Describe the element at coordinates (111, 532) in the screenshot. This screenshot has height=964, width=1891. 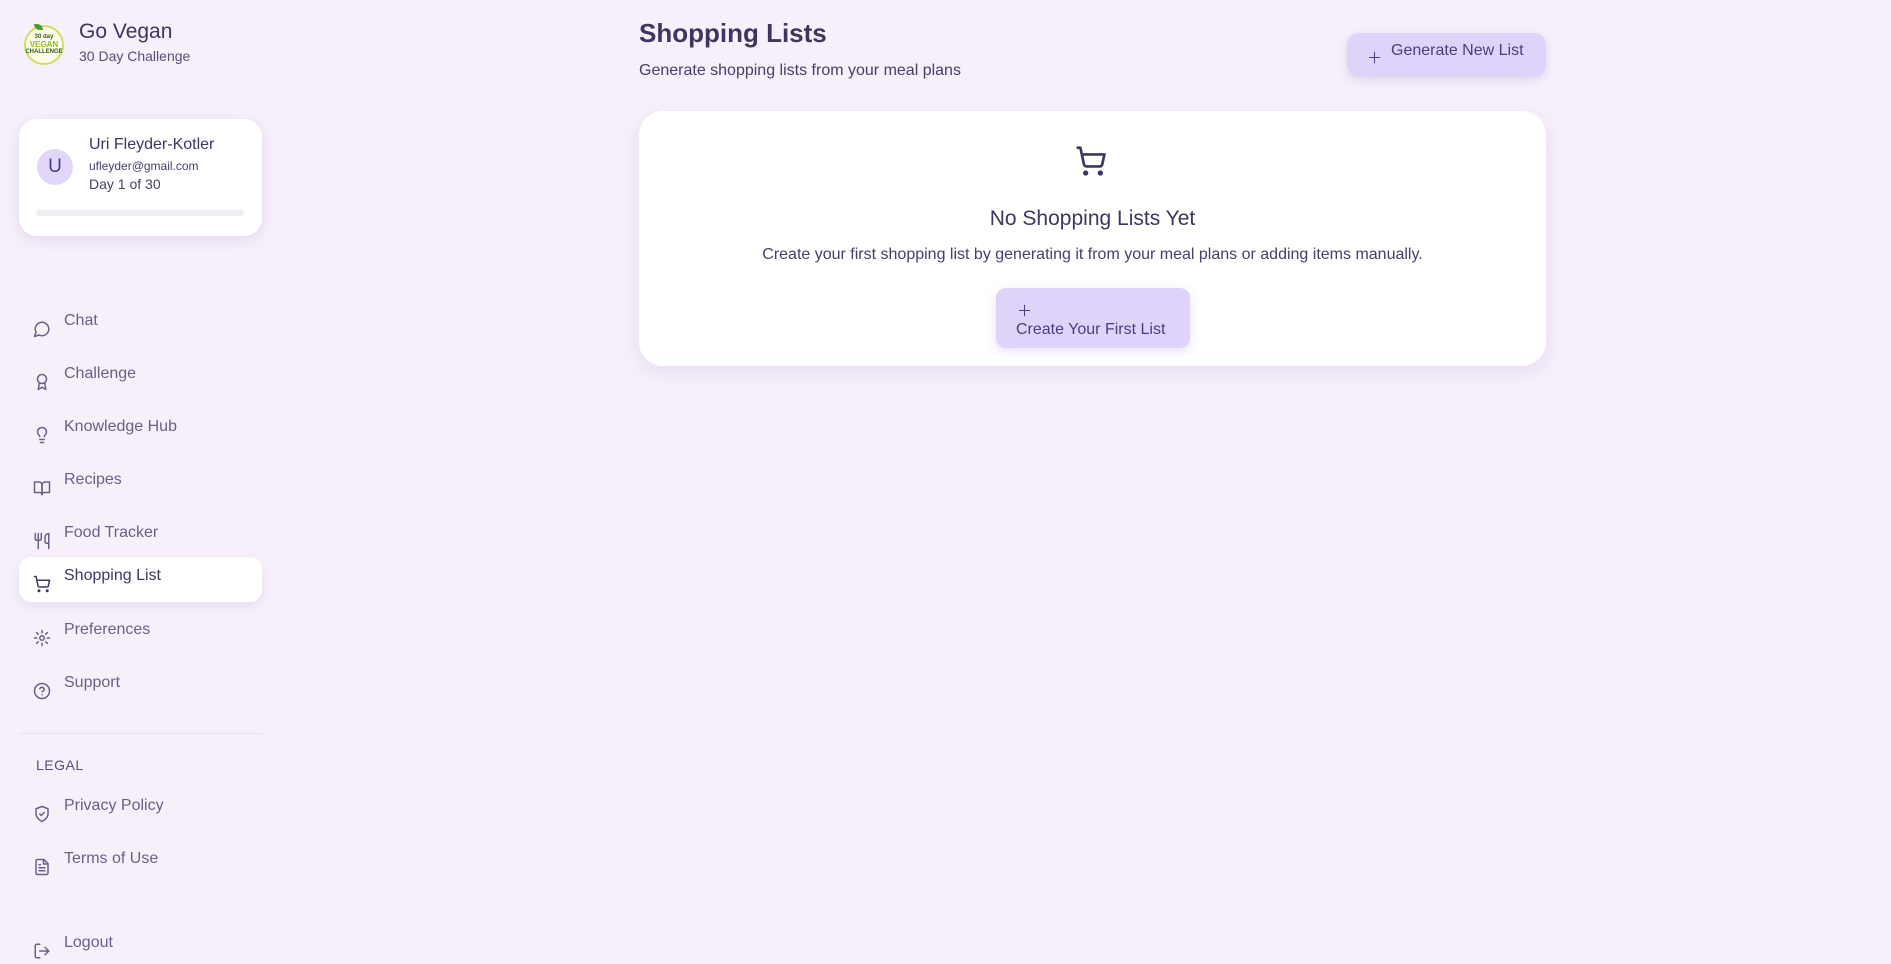
I see `nav-item-label: Food Tracker` at that location.